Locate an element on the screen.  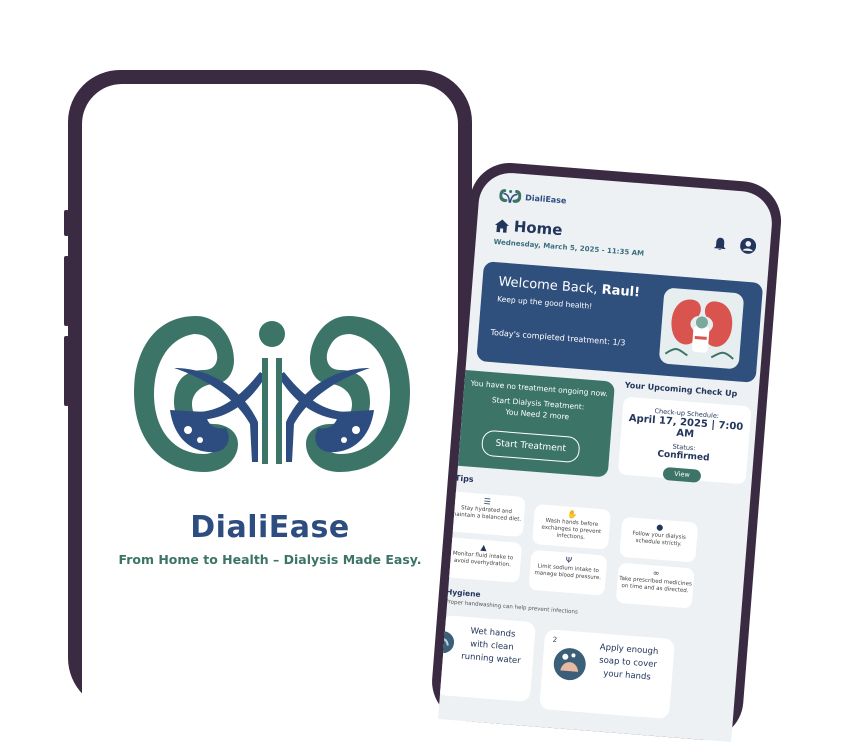
tip-text: Follow your dialysis schedule strictly. is located at coordinates (659, 539).